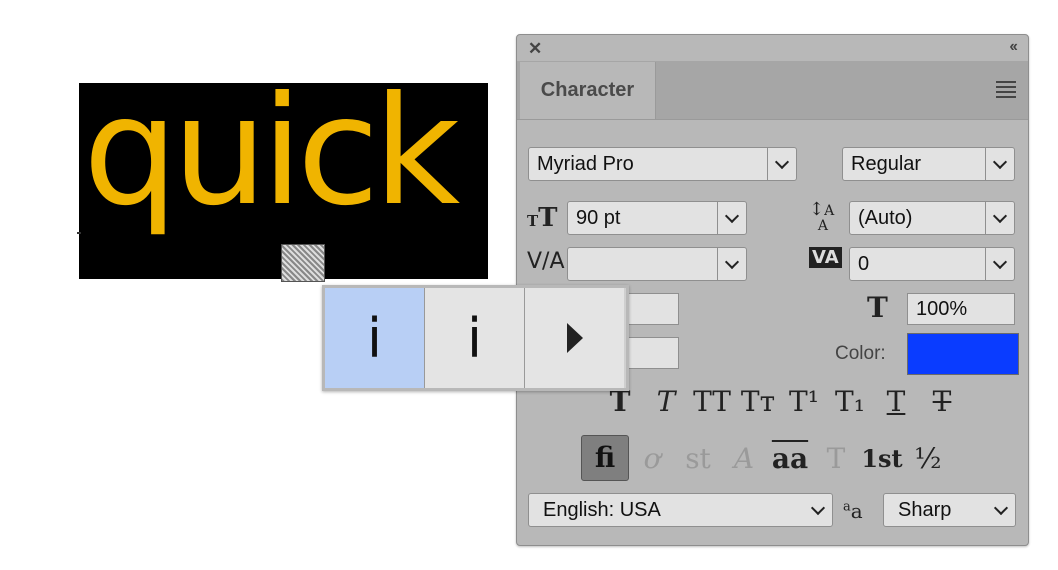 The image size is (1058, 570). What do you see at coordinates (588, 90) in the screenshot?
I see `tab-character: Character` at bounding box center [588, 90].